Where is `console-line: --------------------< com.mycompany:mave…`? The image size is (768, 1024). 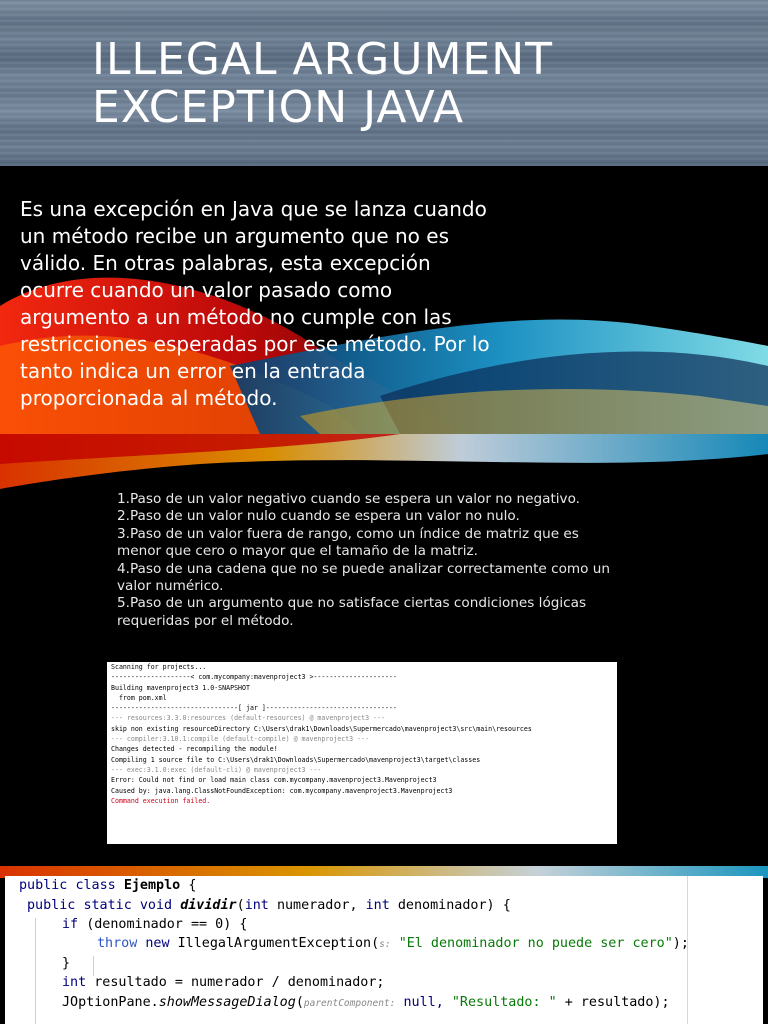
console-line: --------------------< com.mycompany:mave… is located at coordinates (254, 677).